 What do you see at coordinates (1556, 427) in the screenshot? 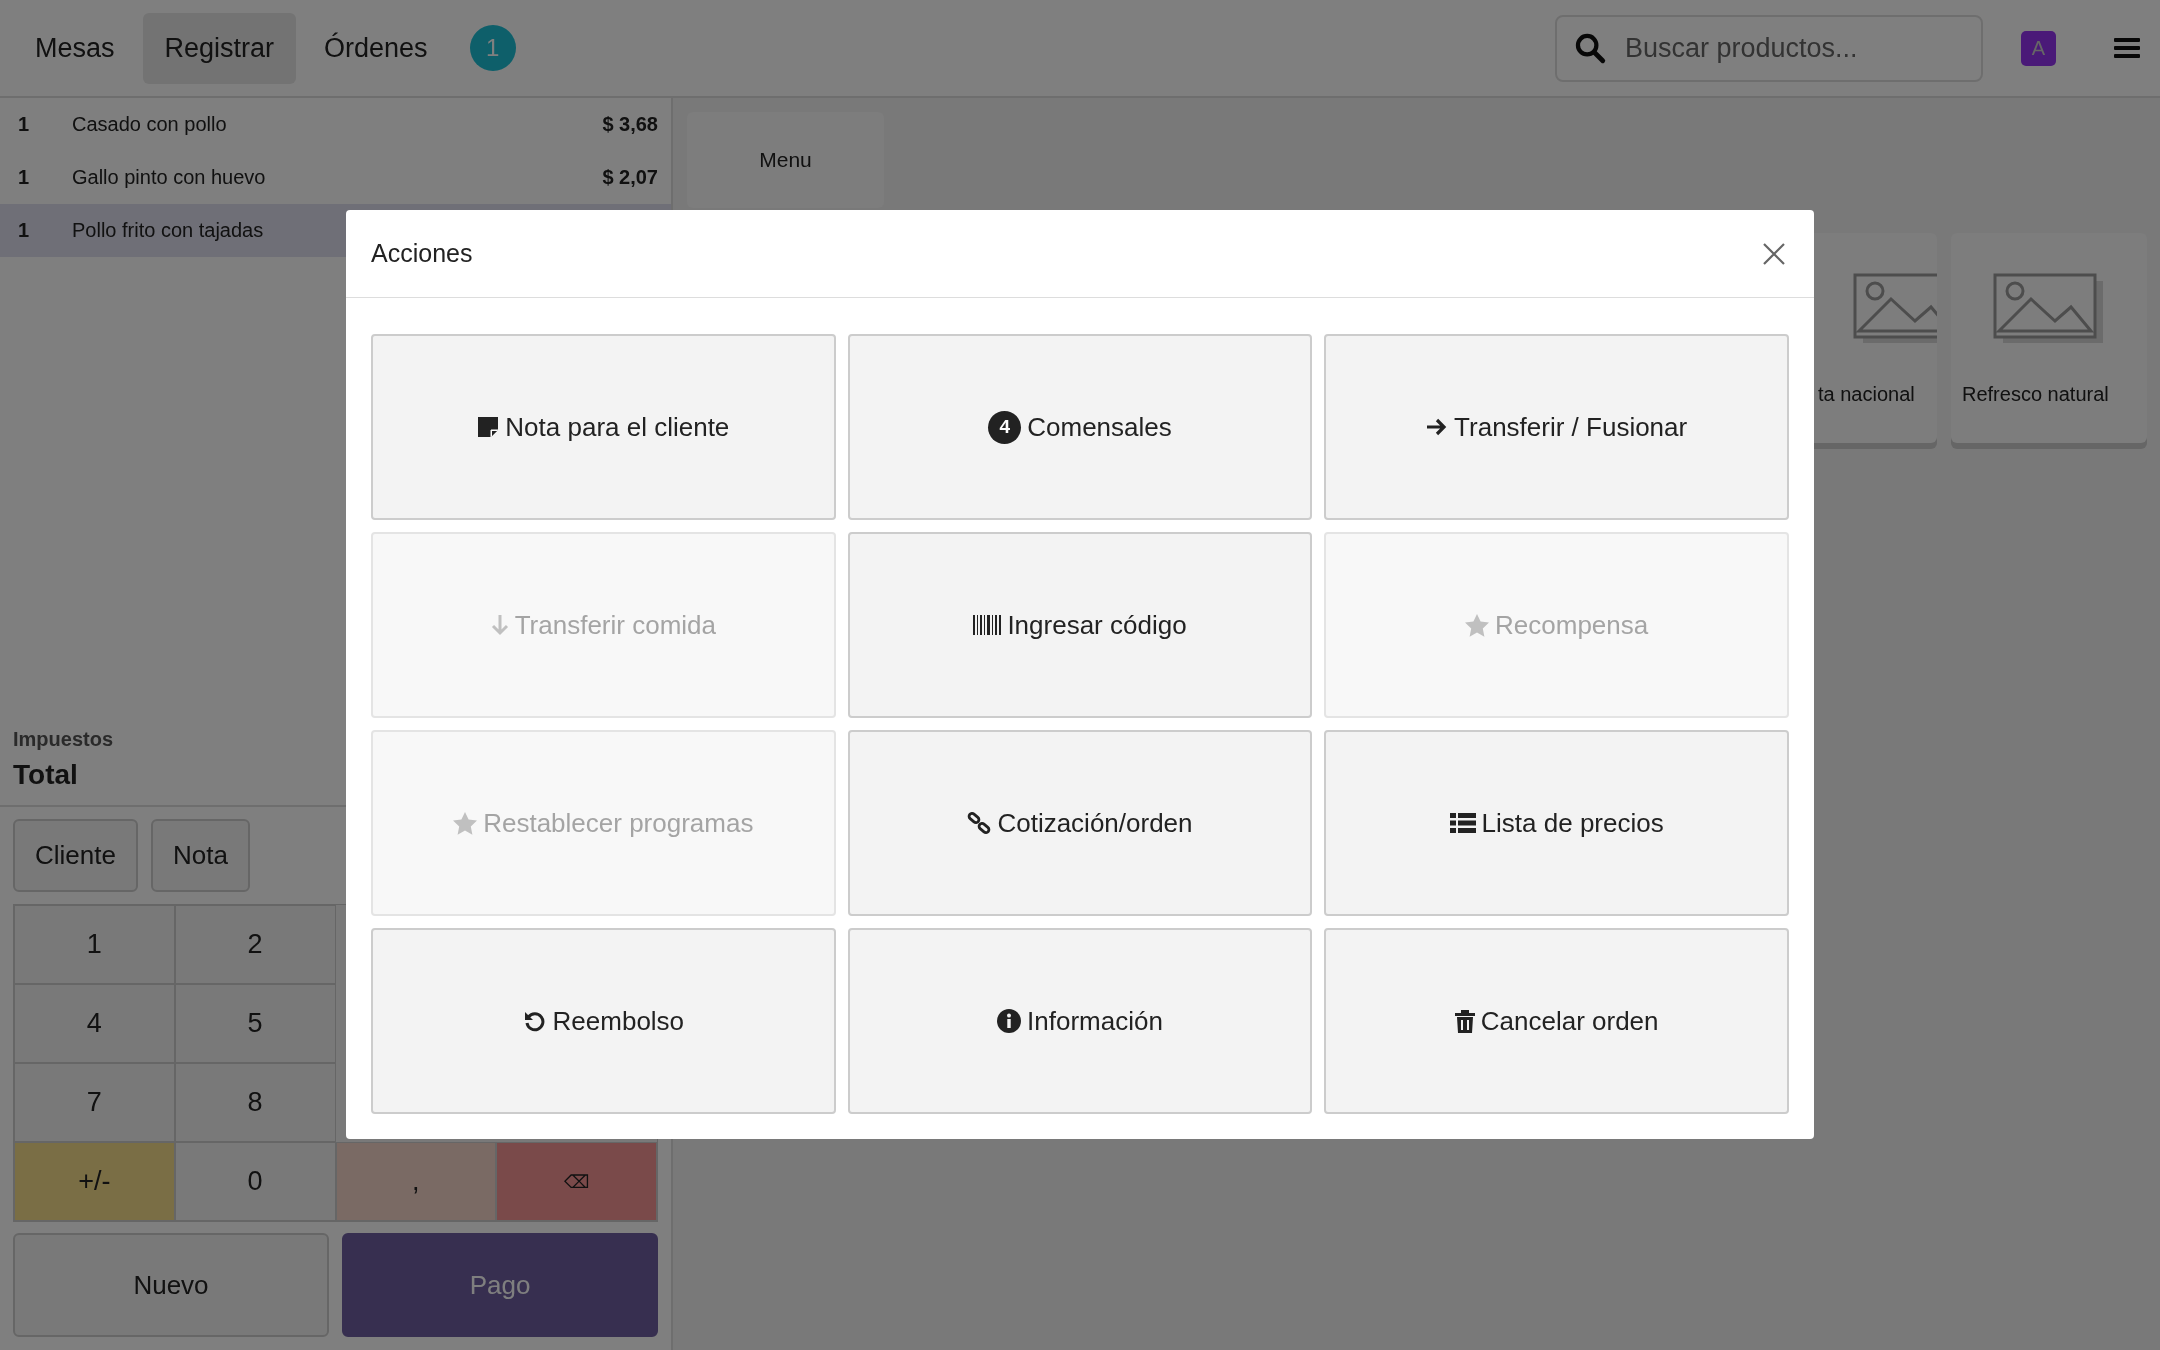
I see `action-button: Transferir / Fusionar` at bounding box center [1556, 427].